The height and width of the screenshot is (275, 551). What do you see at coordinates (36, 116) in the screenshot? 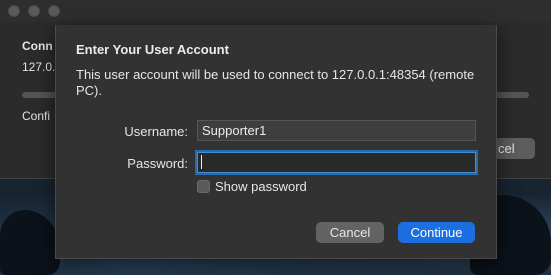
I see `parent-status: Confi` at bounding box center [36, 116].